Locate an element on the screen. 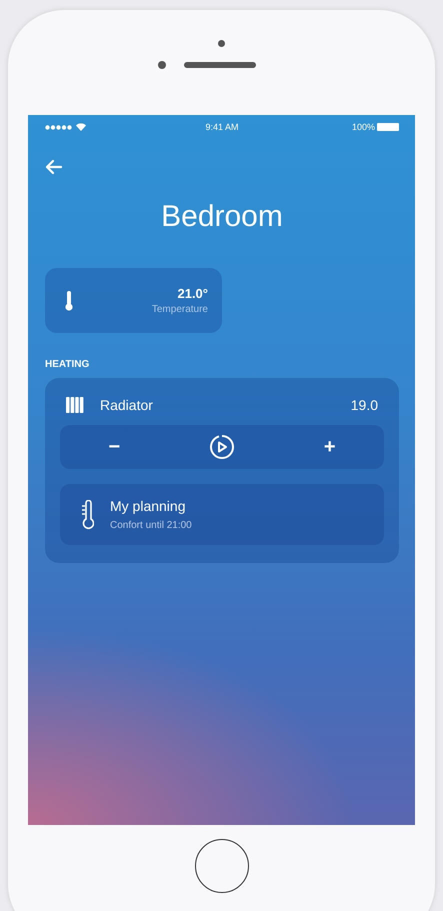 This screenshot has width=443, height=911. planning-subtitle: Confort until 21:00 is located at coordinates (151, 525).